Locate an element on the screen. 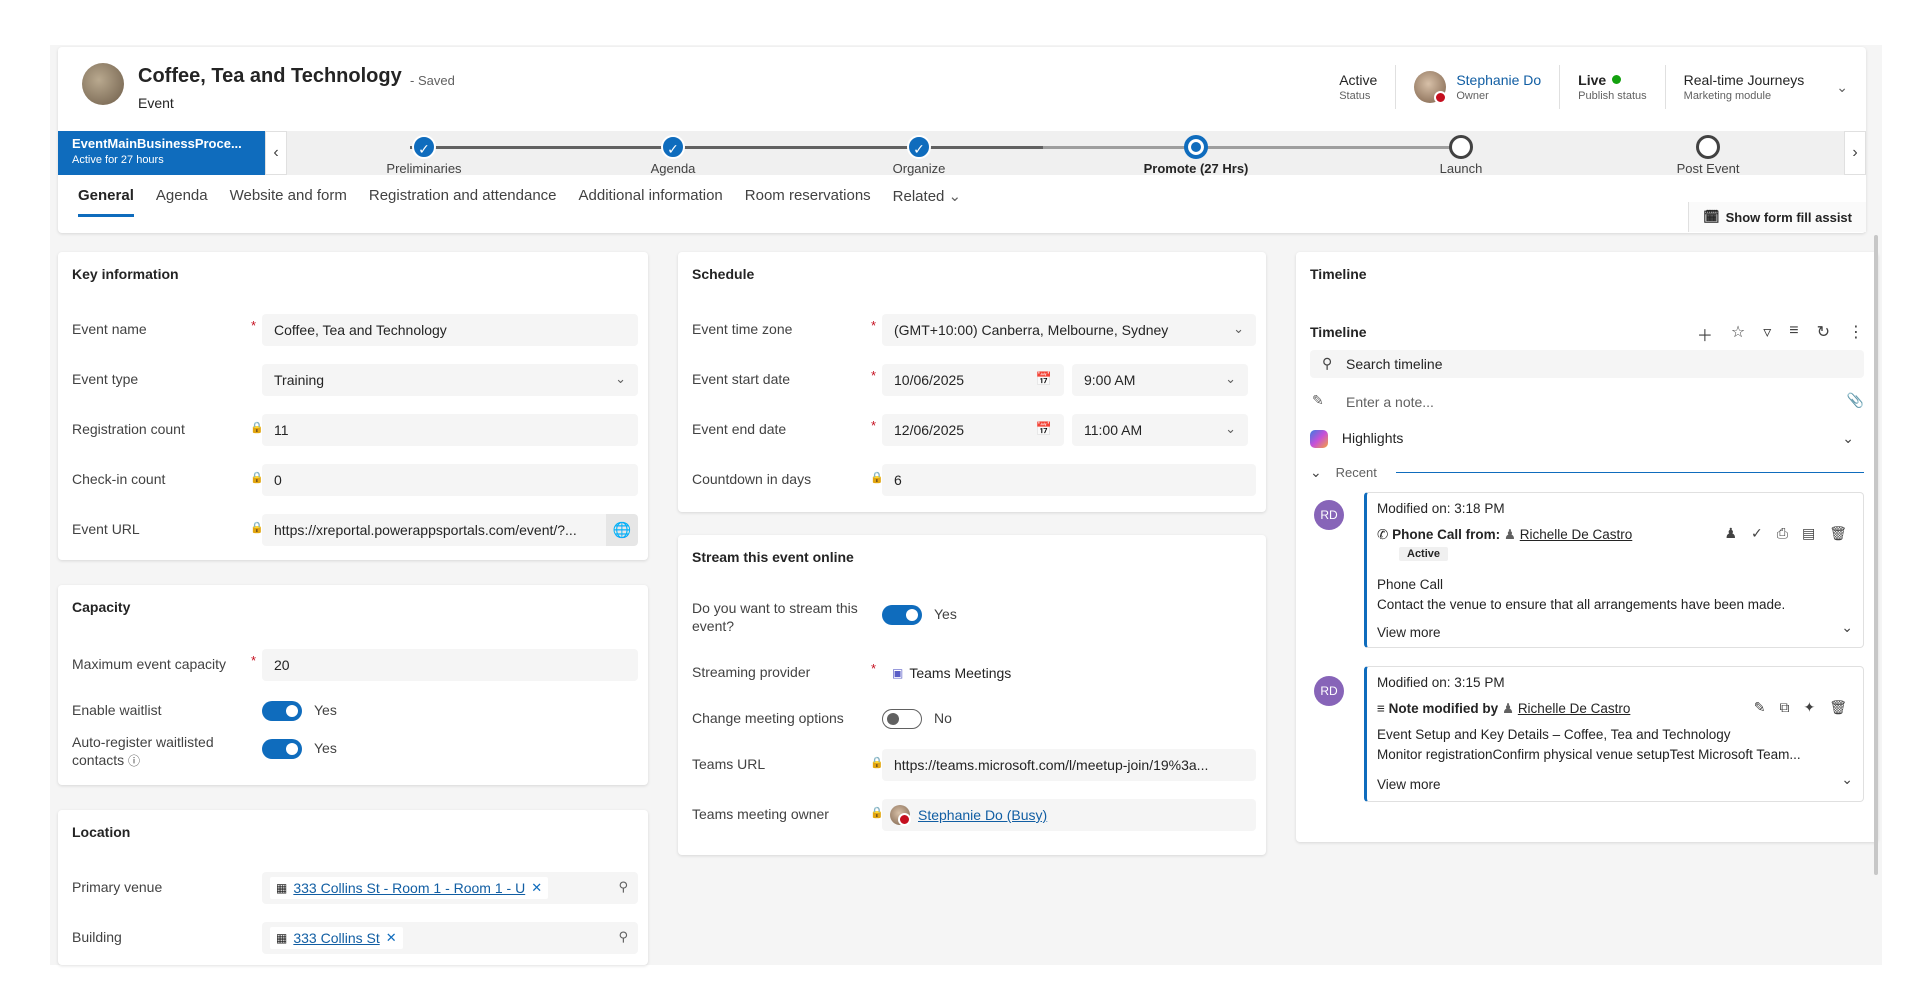 The height and width of the screenshot is (1000, 1920). bpf-stage-promote: Promote (27 Hrs) is located at coordinates (1196, 155).